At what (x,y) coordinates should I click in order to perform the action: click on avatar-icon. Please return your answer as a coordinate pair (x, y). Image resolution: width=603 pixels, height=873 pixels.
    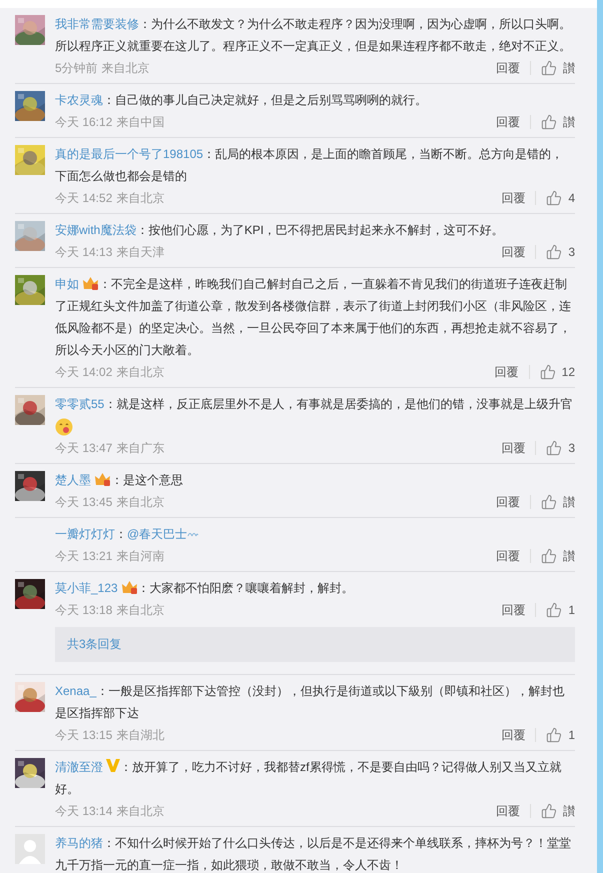
    Looking at the image, I should click on (30, 849).